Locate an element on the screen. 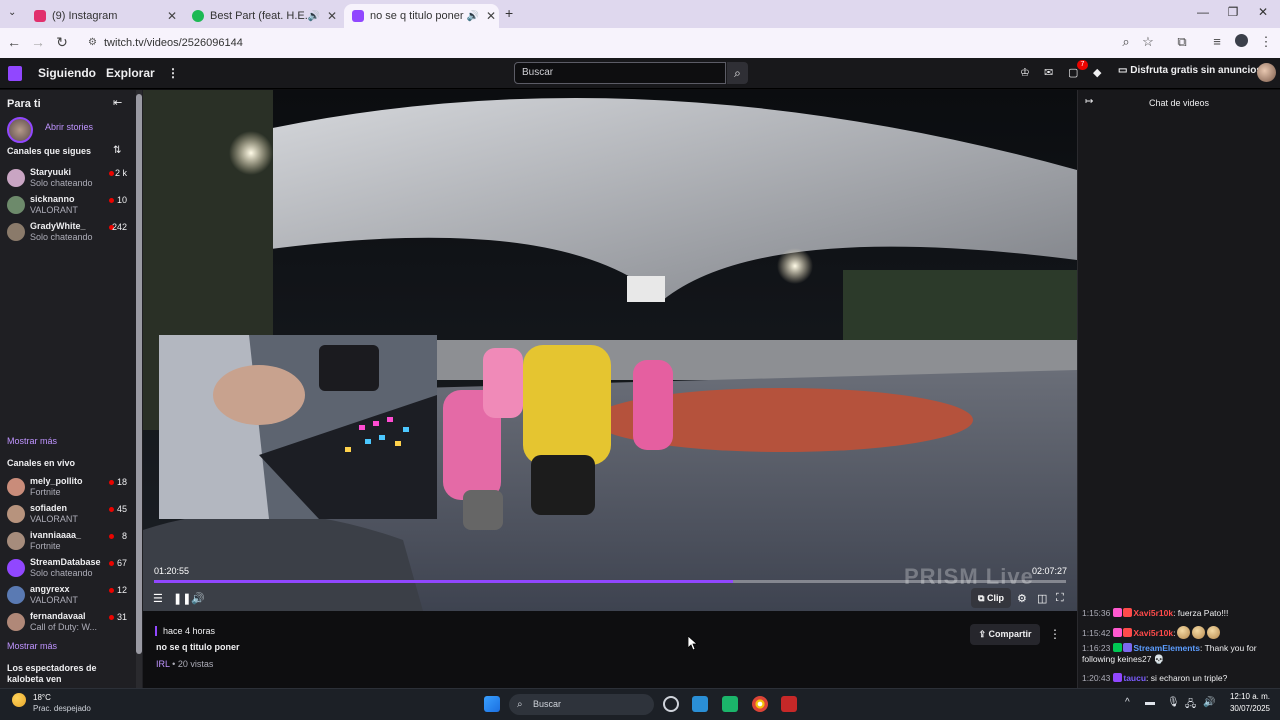 The height and width of the screenshot is (720, 1280). collapse-chat-icon: ↦ is located at coordinates (1089, 101).